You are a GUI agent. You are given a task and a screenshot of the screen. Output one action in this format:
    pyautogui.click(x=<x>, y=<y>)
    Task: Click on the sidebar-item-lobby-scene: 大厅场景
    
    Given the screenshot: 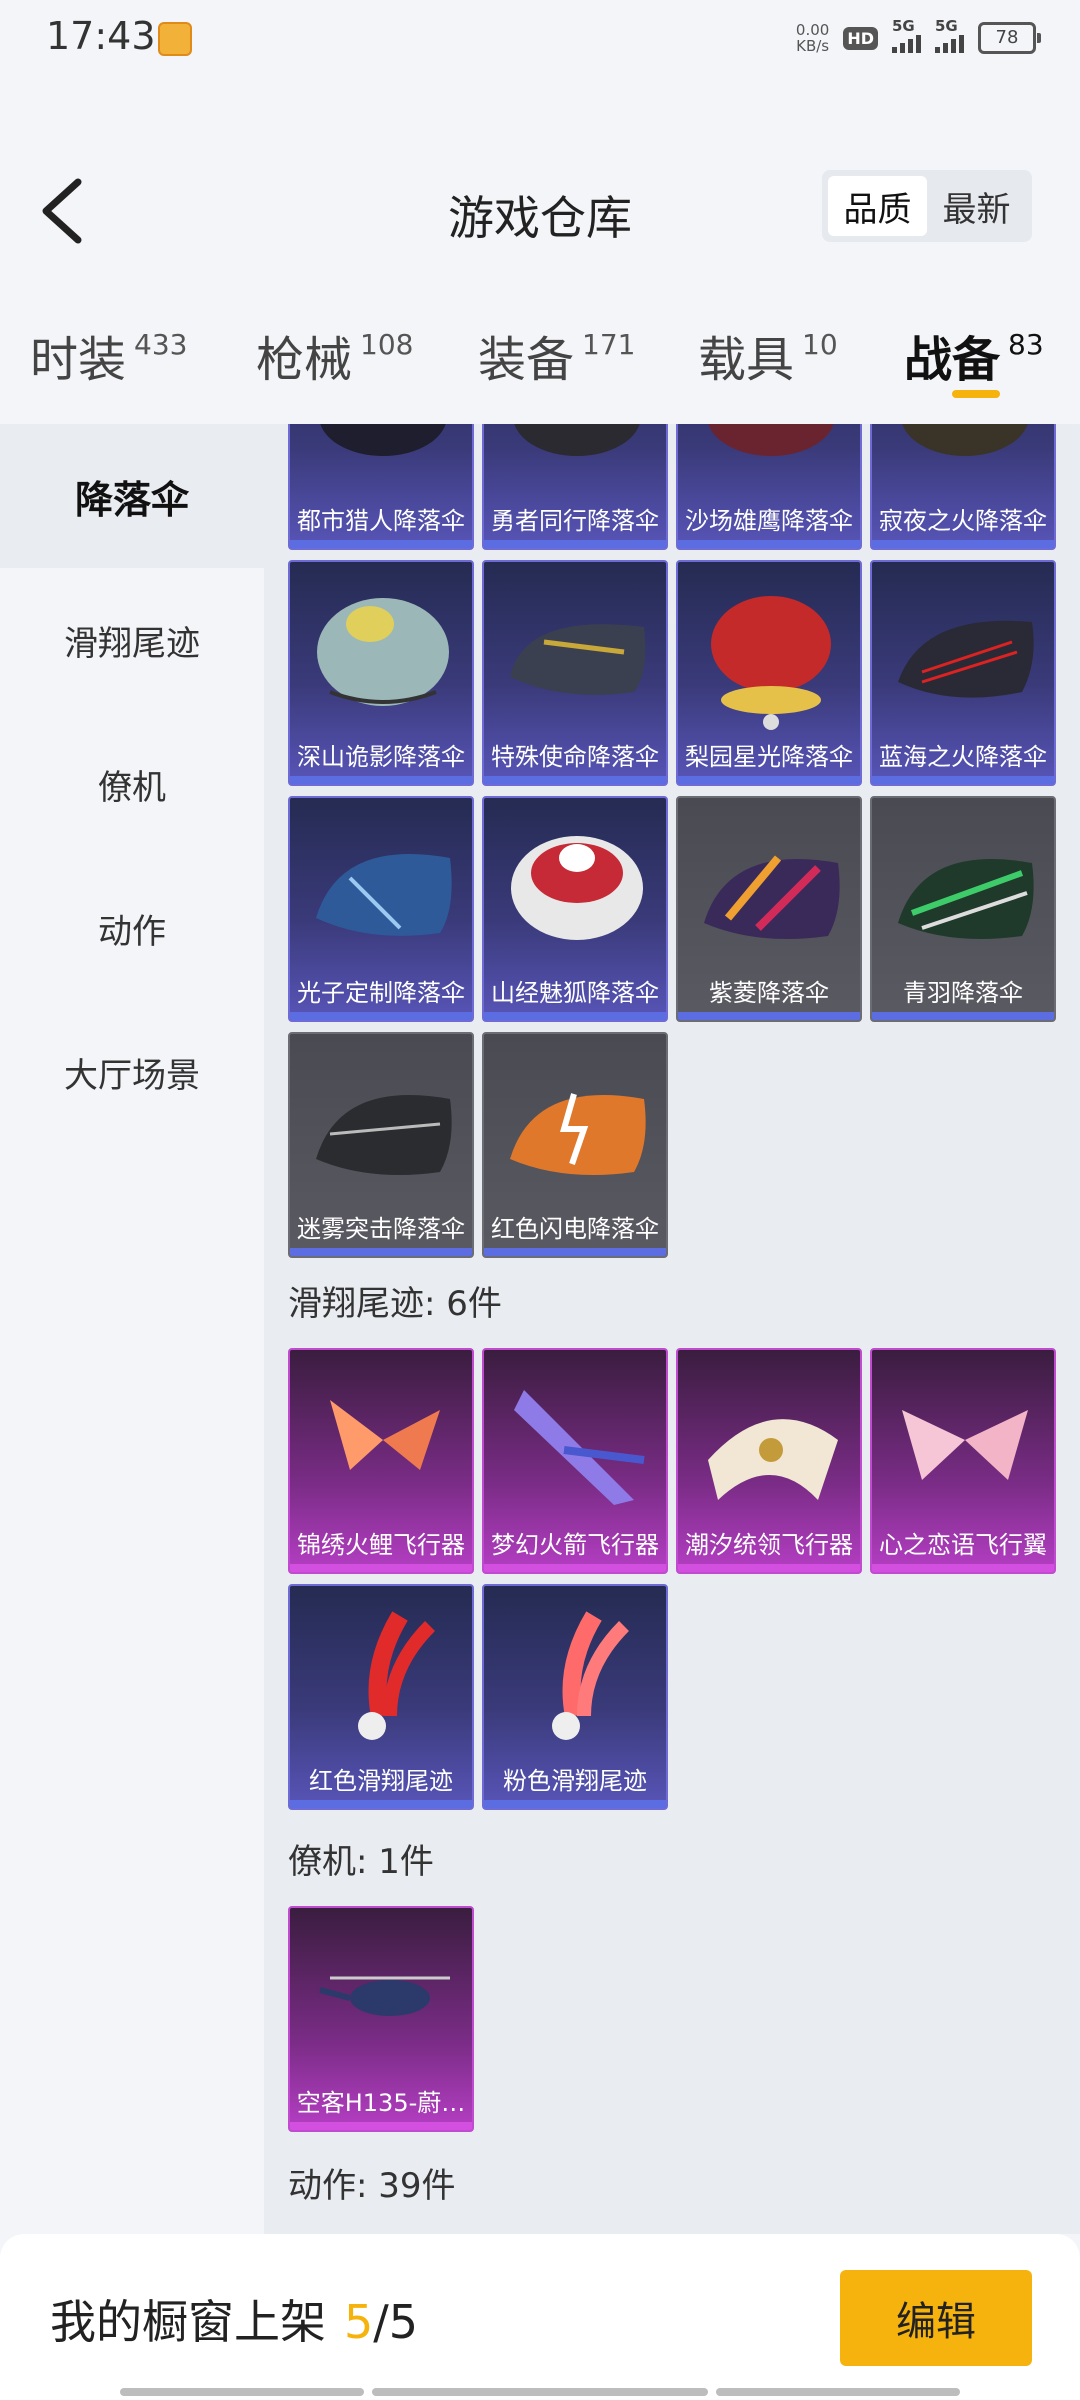 What is the action you would take?
    pyautogui.click(x=132, y=1072)
    